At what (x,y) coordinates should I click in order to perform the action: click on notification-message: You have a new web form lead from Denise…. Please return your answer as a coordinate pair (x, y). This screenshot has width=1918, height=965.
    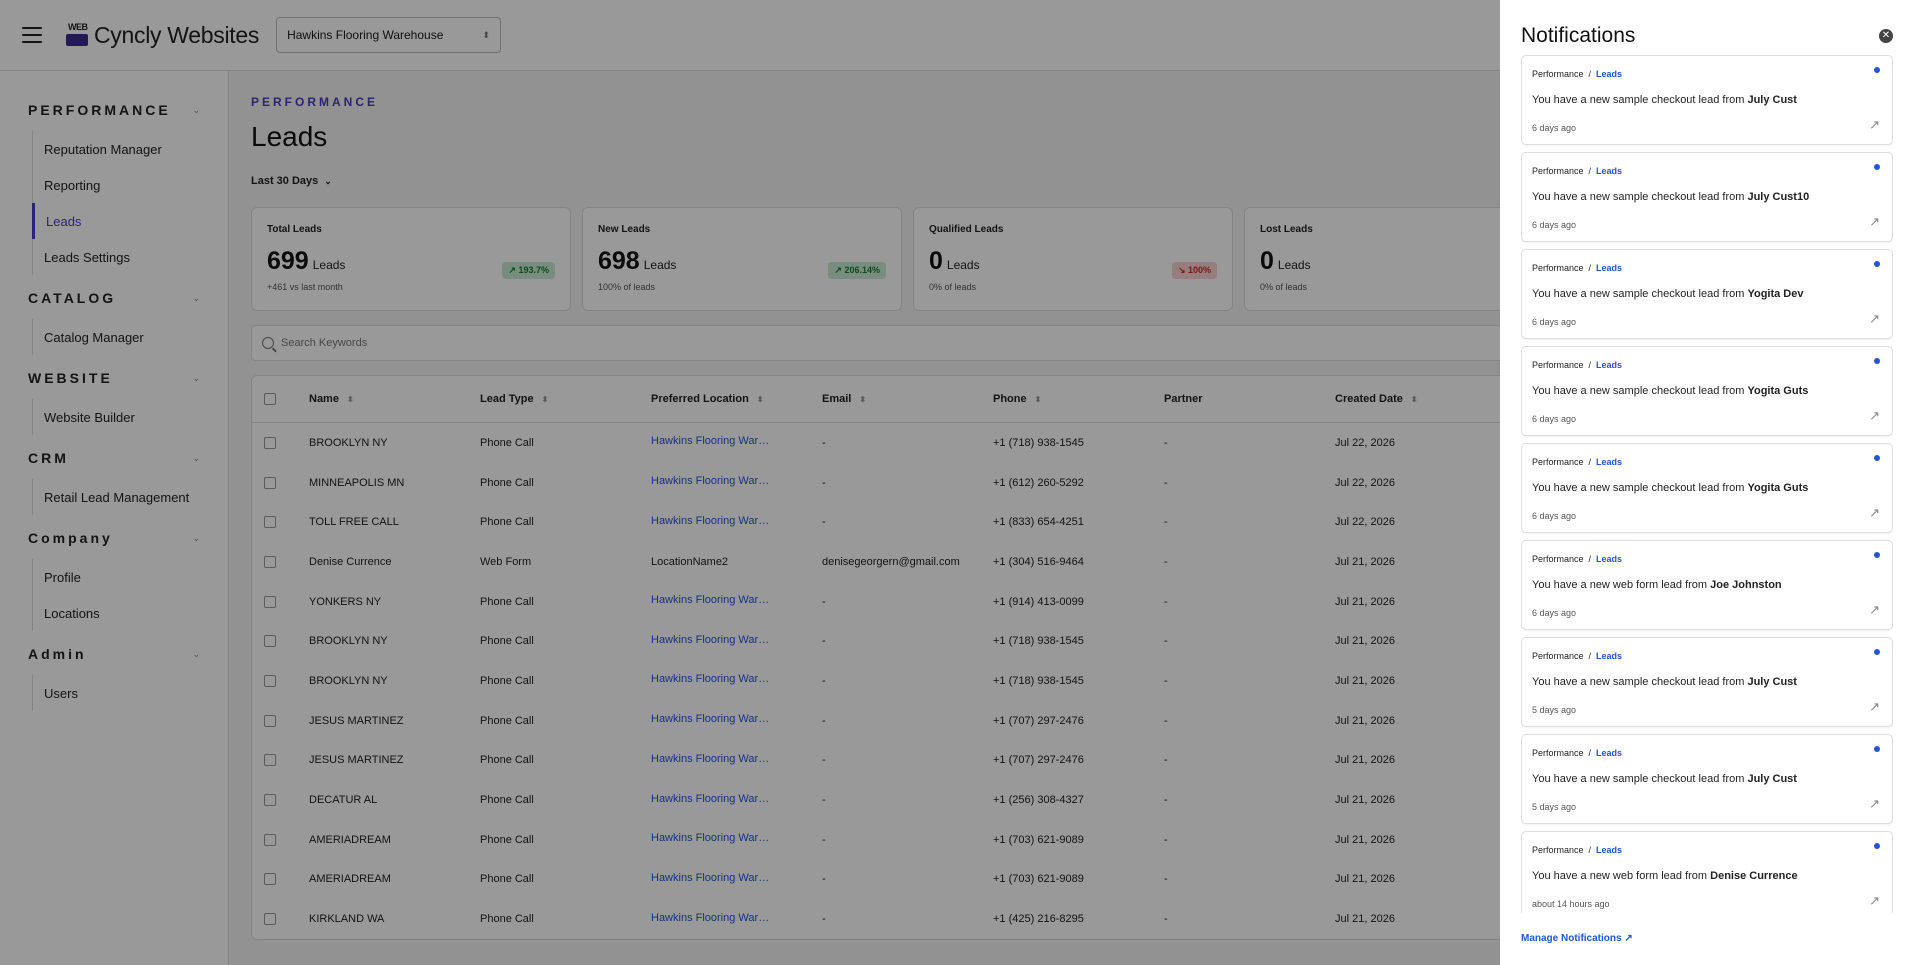
    Looking at the image, I should click on (1707, 876).